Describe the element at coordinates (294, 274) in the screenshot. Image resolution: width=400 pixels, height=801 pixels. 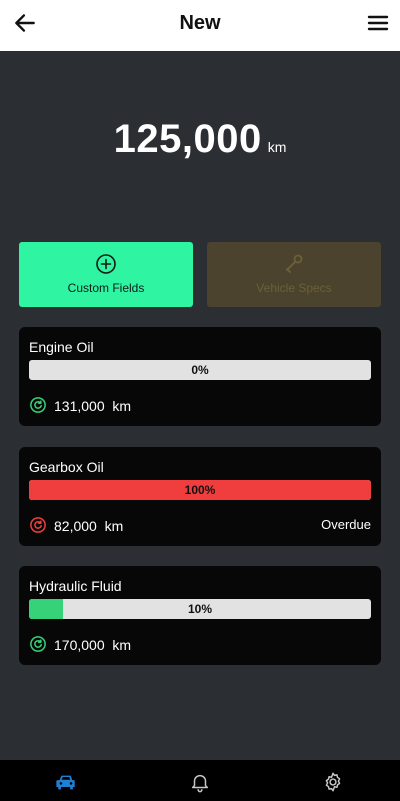
I see `vehicle-specs-button: Vehicle Specs` at that location.